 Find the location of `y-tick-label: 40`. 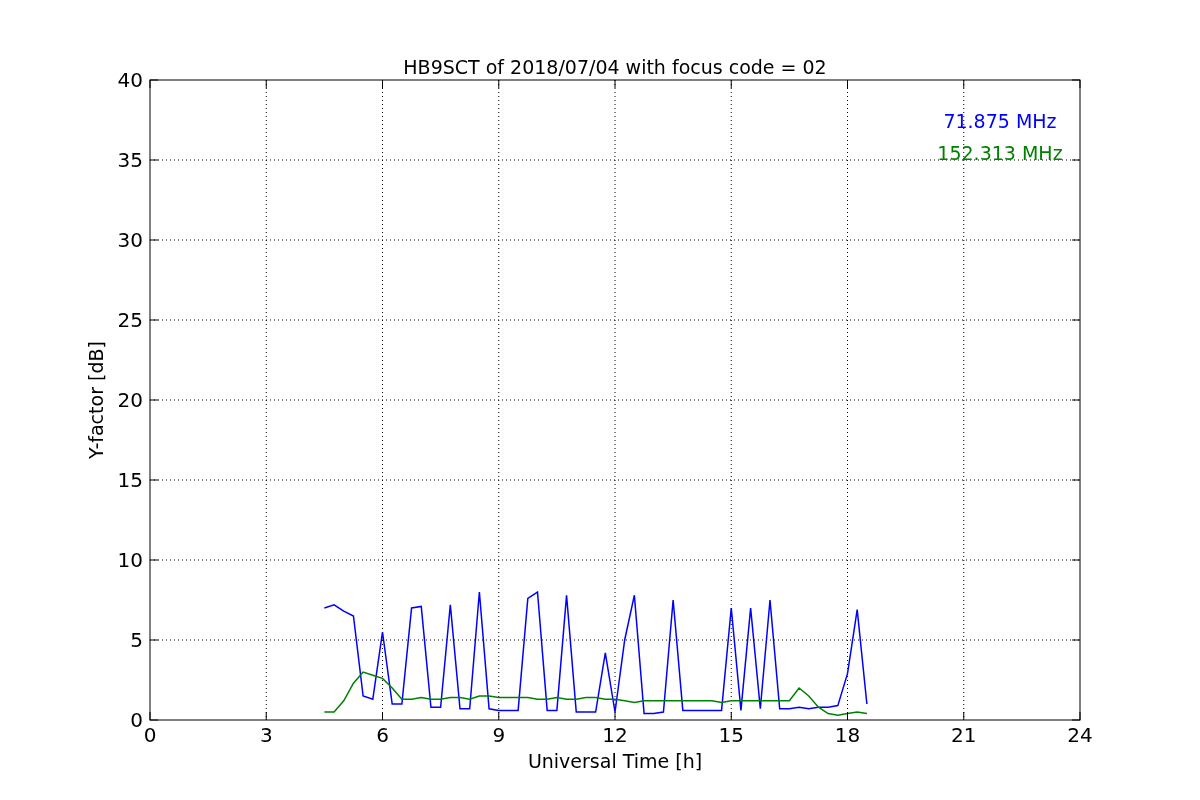

y-tick-label: 40 is located at coordinates (130, 80).